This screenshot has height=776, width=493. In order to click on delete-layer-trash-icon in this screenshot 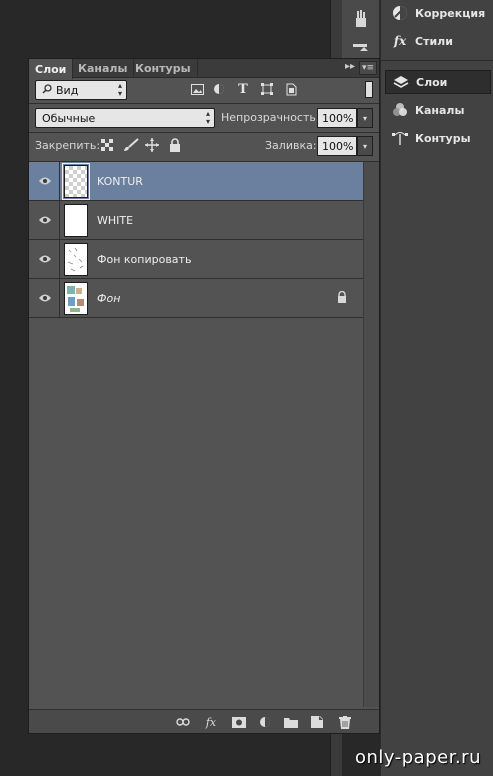, I will do `click(345, 722)`.